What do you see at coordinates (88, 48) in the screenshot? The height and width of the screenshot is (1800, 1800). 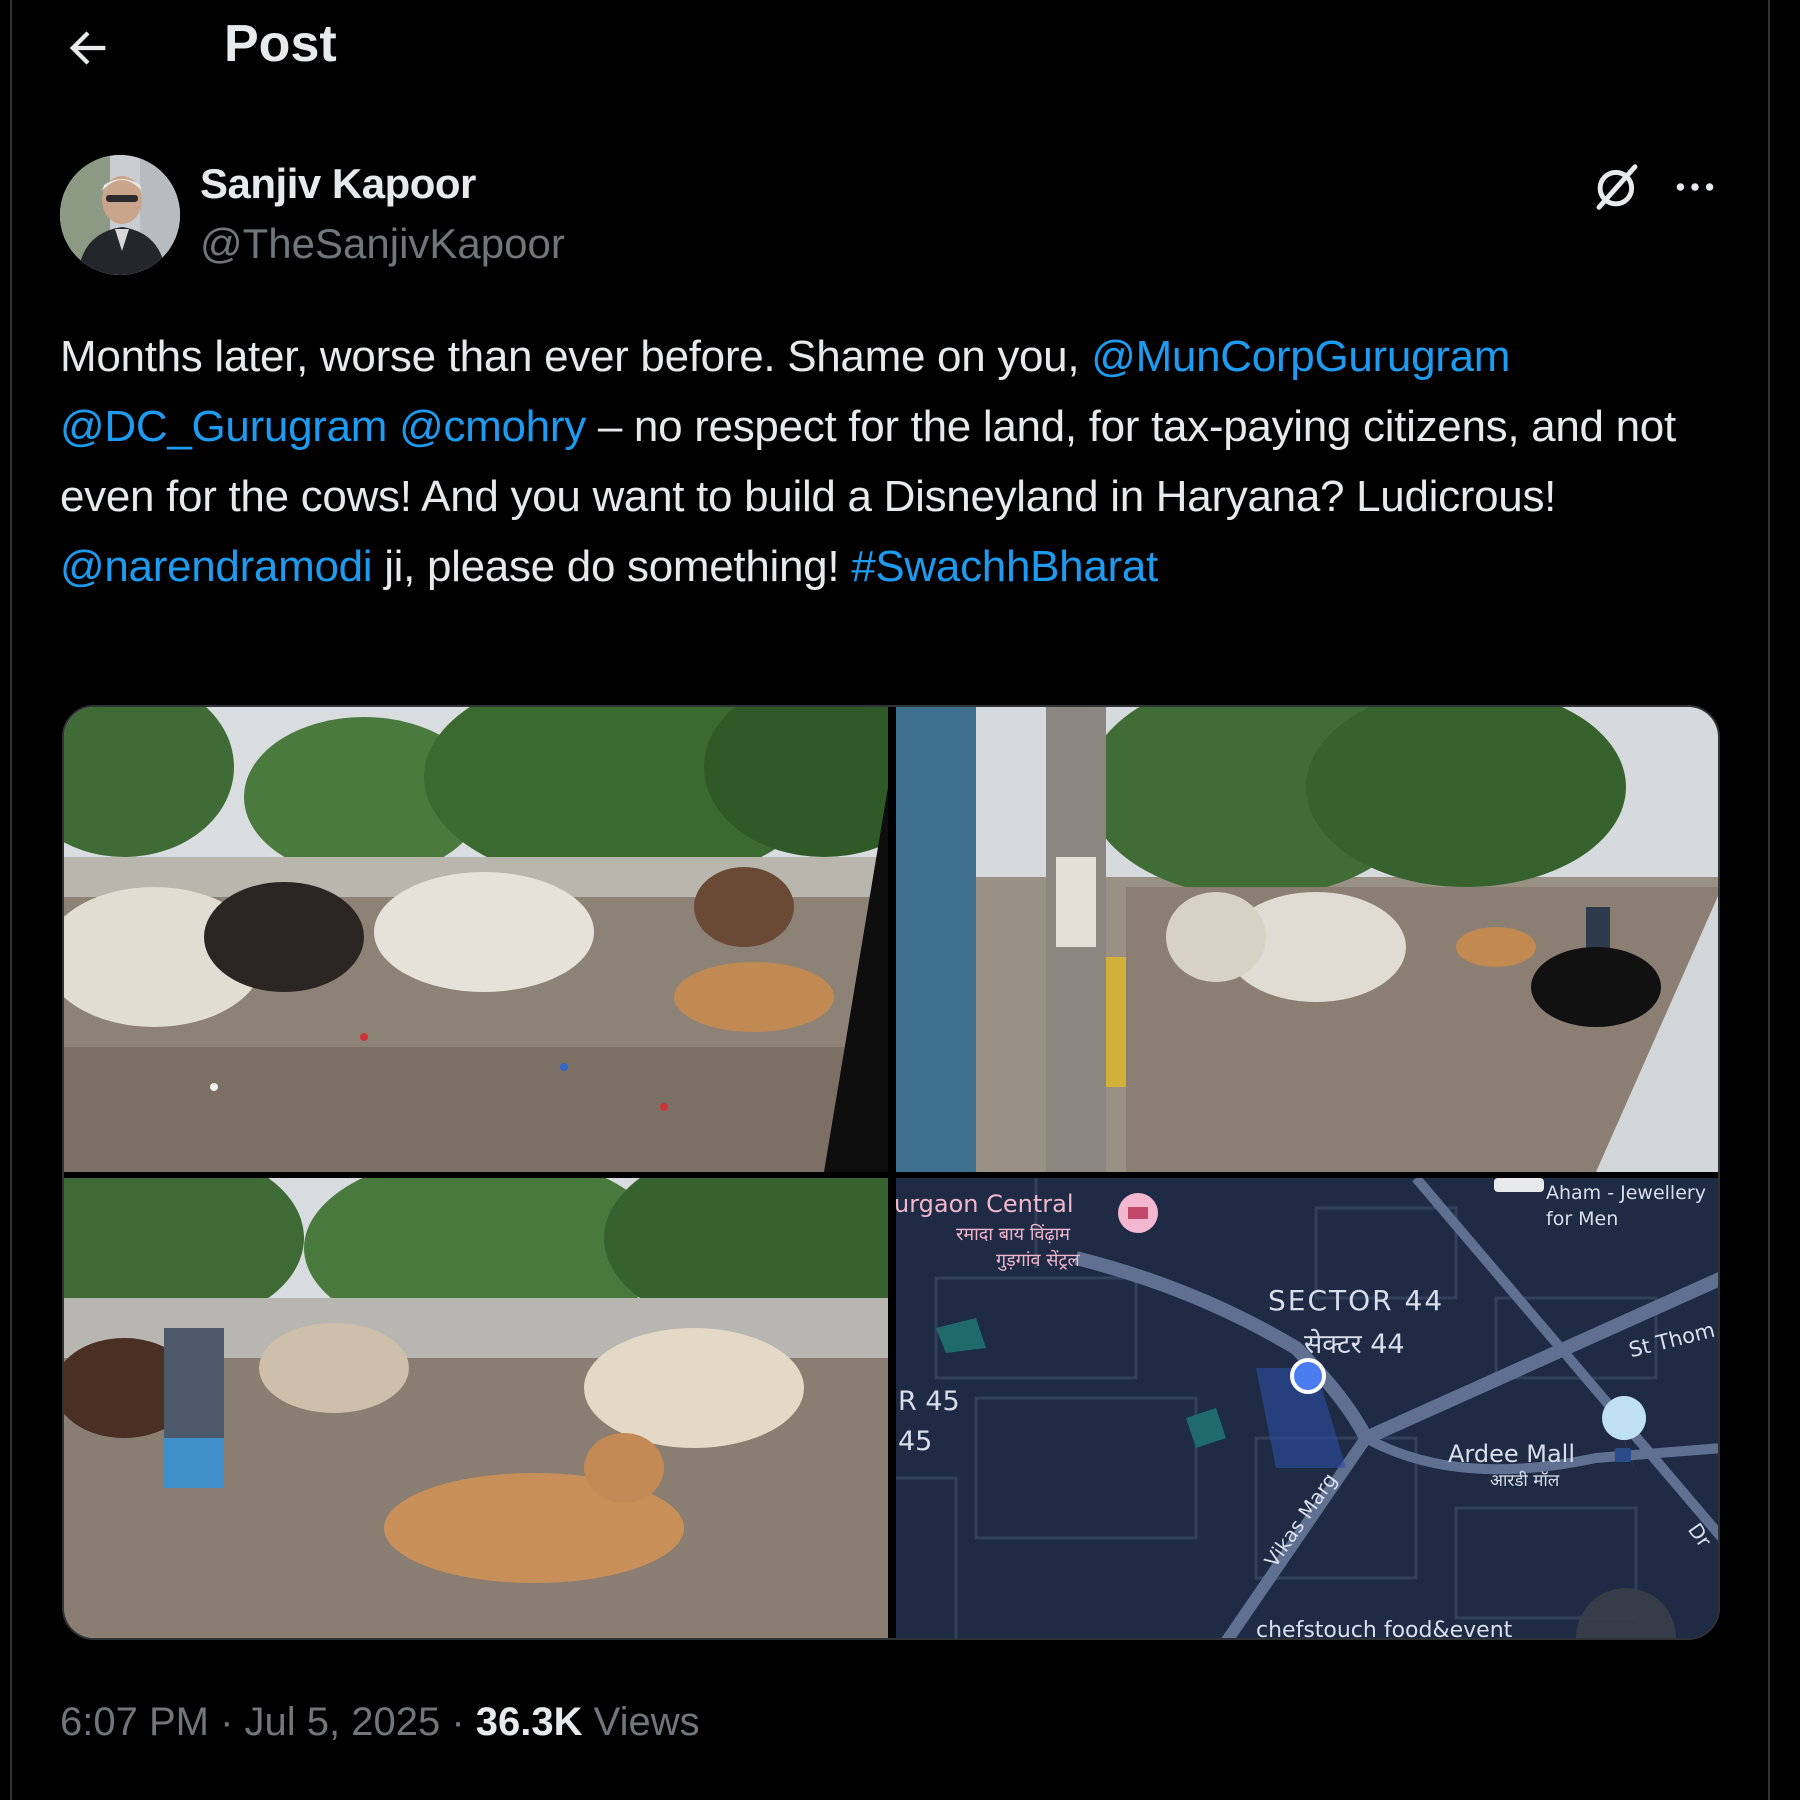 I see `arrow-left-icon` at bounding box center [88, 48].